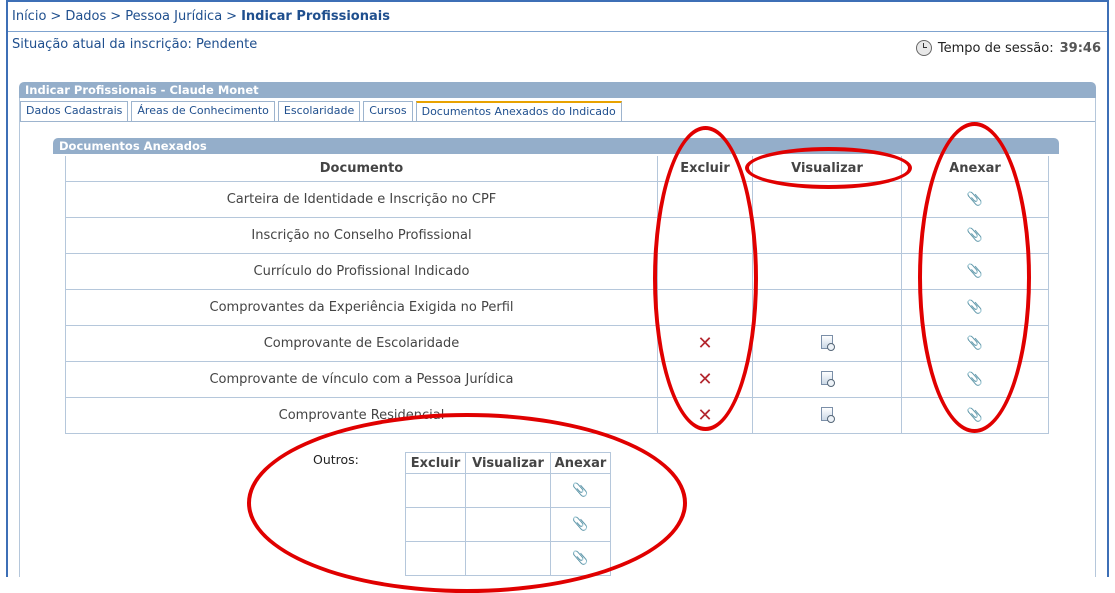  Describe the element at coordinates (361, 343) in the screenshot. I see `document-name: Comprovante de Escolaridade` at that location.